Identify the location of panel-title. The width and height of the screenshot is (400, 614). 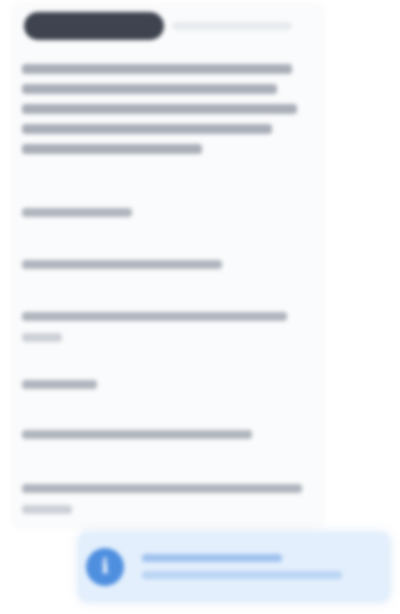
(94, 26).